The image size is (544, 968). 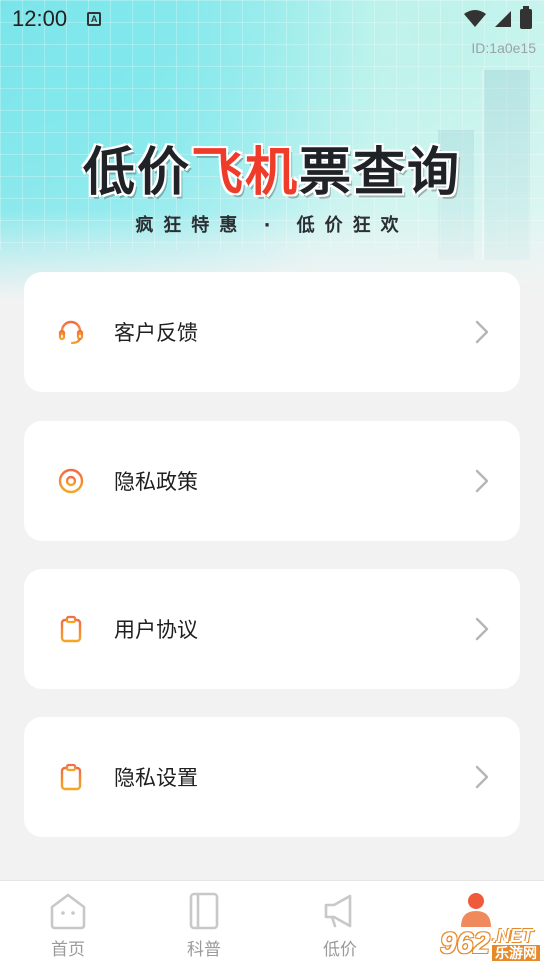 I want to click on wifi-icon, so click(x=475, y=18).